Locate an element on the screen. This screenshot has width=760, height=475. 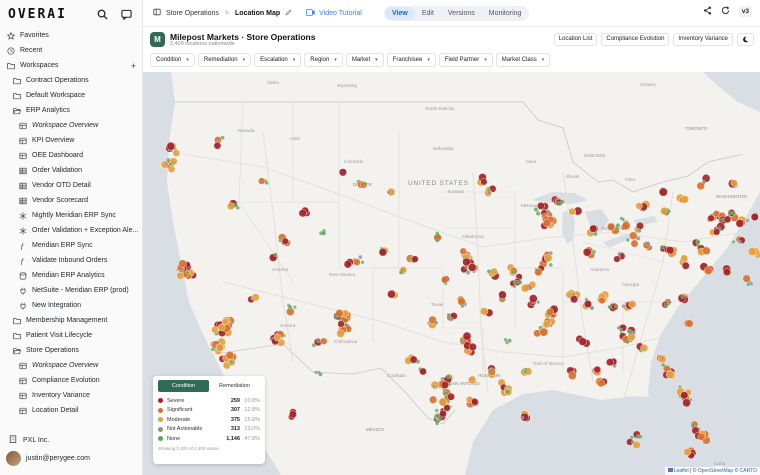
legend-row-none: None 1,146 47.8% is located at coordinates (209, 439).